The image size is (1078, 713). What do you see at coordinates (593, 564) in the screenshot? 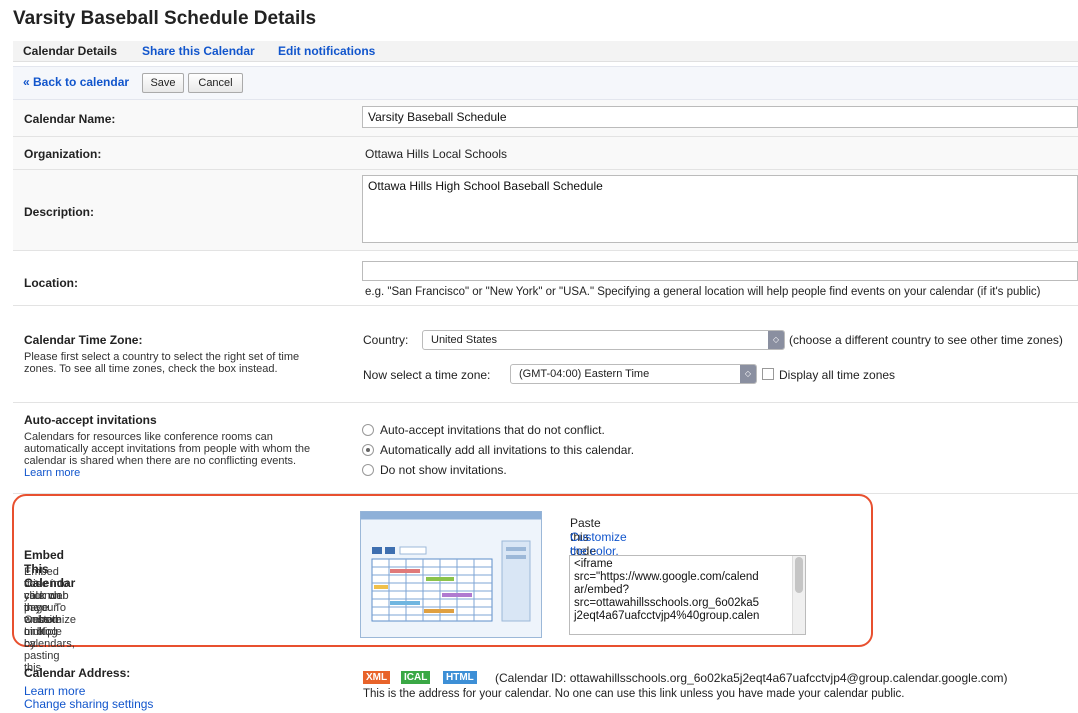
I see `code-line: <iframe` at bounding box center [593, 564].